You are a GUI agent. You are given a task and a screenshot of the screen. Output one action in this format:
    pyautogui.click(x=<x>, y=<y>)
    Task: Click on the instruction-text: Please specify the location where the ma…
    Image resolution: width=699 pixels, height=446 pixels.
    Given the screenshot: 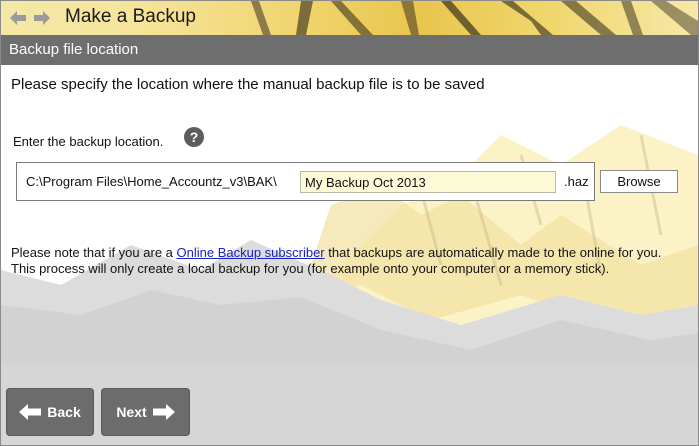 What is the action you would take?
    pyautogui.click(x=248, y=84)
    